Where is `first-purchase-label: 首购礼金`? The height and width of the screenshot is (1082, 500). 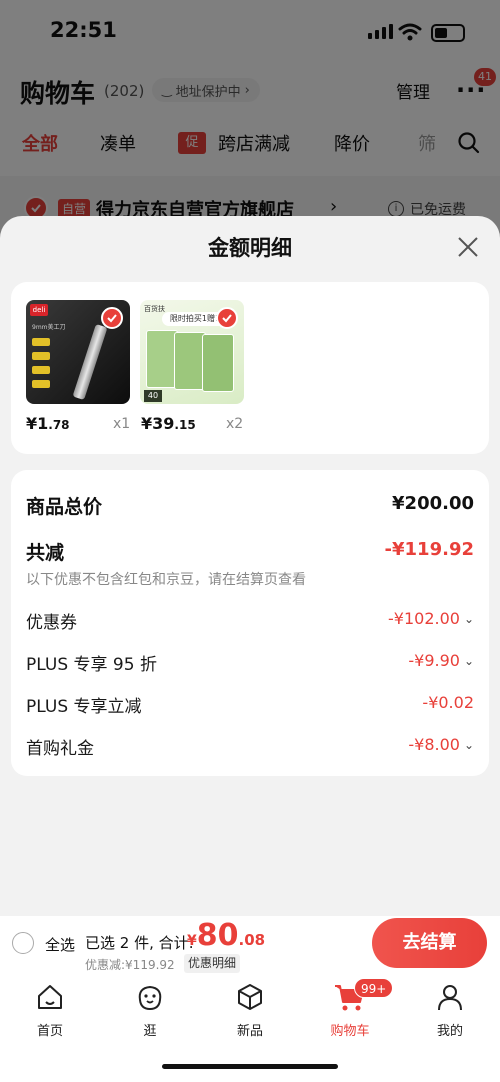 first-purchase-label: 首购礼金 is located at coordinates (60, 749).